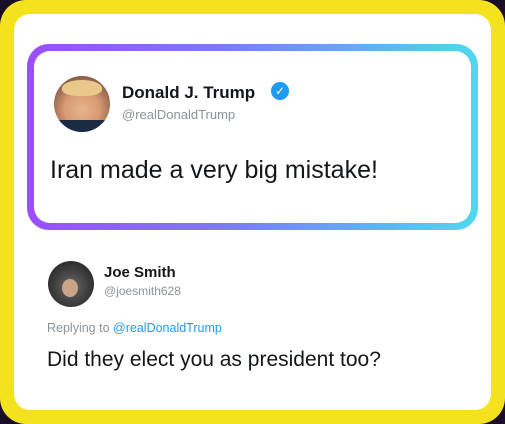  Describe the element at coordinates (82, 88) in the screenshot. I see `avatar-hair` at that location.